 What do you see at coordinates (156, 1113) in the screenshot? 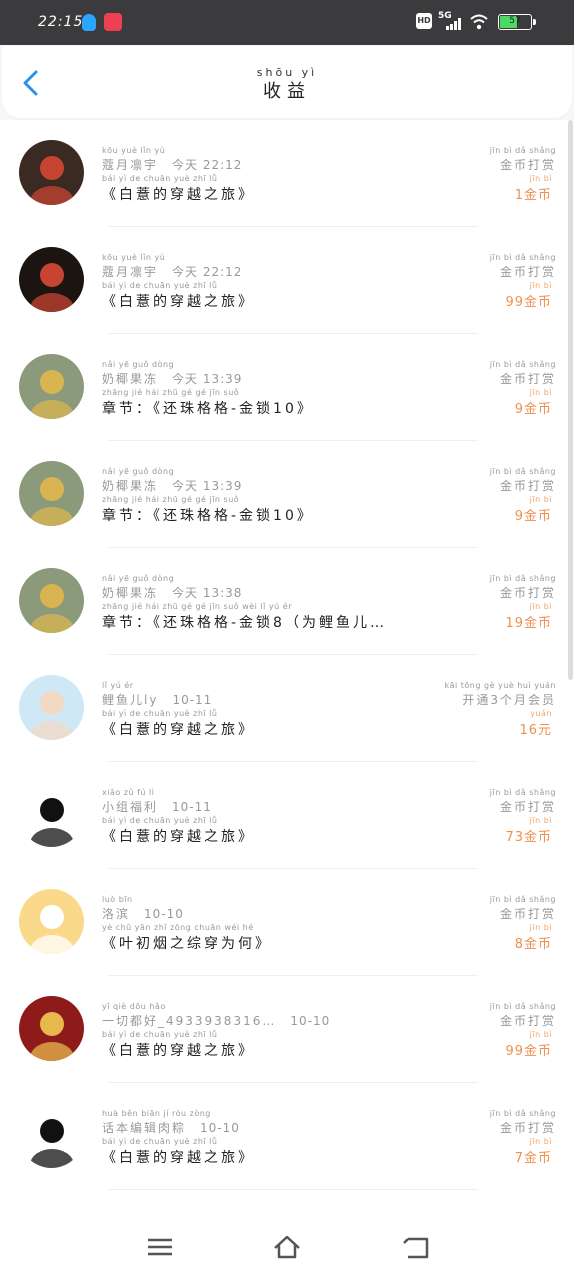
I see `user-name-pinyin: huà běn biān jí ròu zòng` at bounding box center [156, 1113].